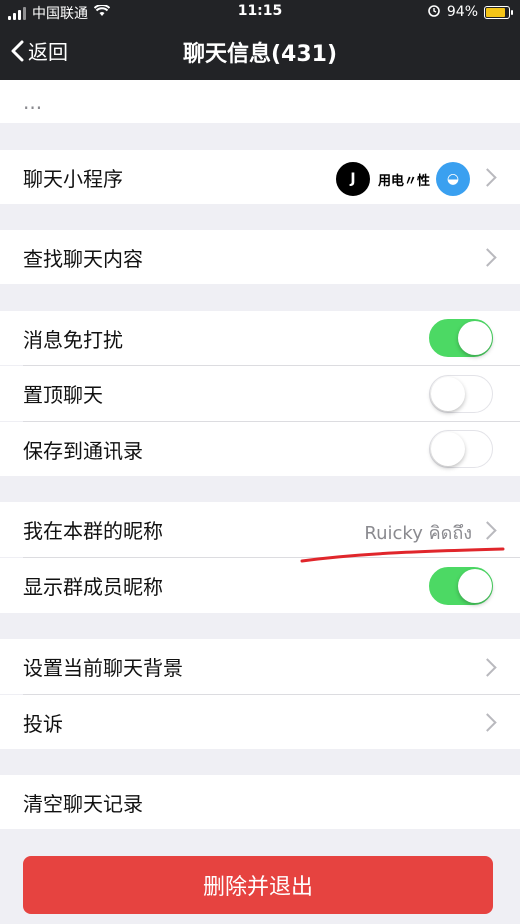 This screenshot has height=924, width=520. Describe the element at coordinates (63, 395) in the screenshot. I see `pin-chat-label: 置顶聊天` at that location.